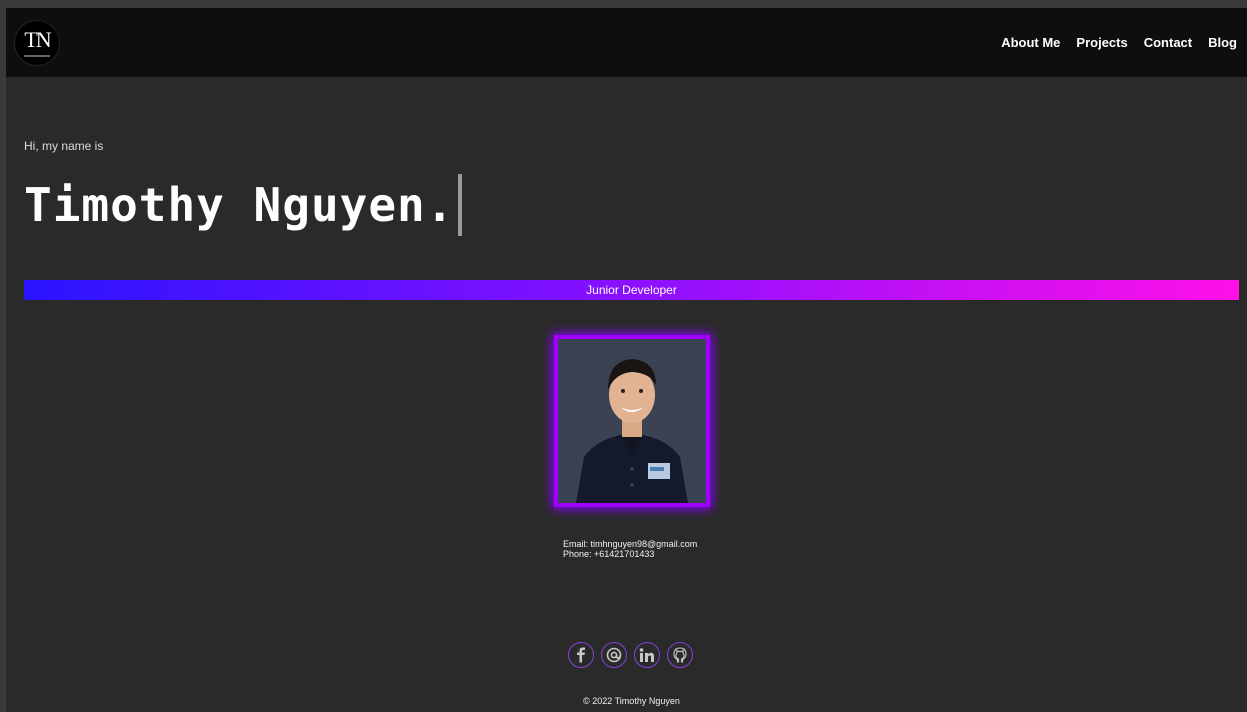 The width and height of the screenshot is (1247, 712). I want to click on github-icon, so click(680, 655).